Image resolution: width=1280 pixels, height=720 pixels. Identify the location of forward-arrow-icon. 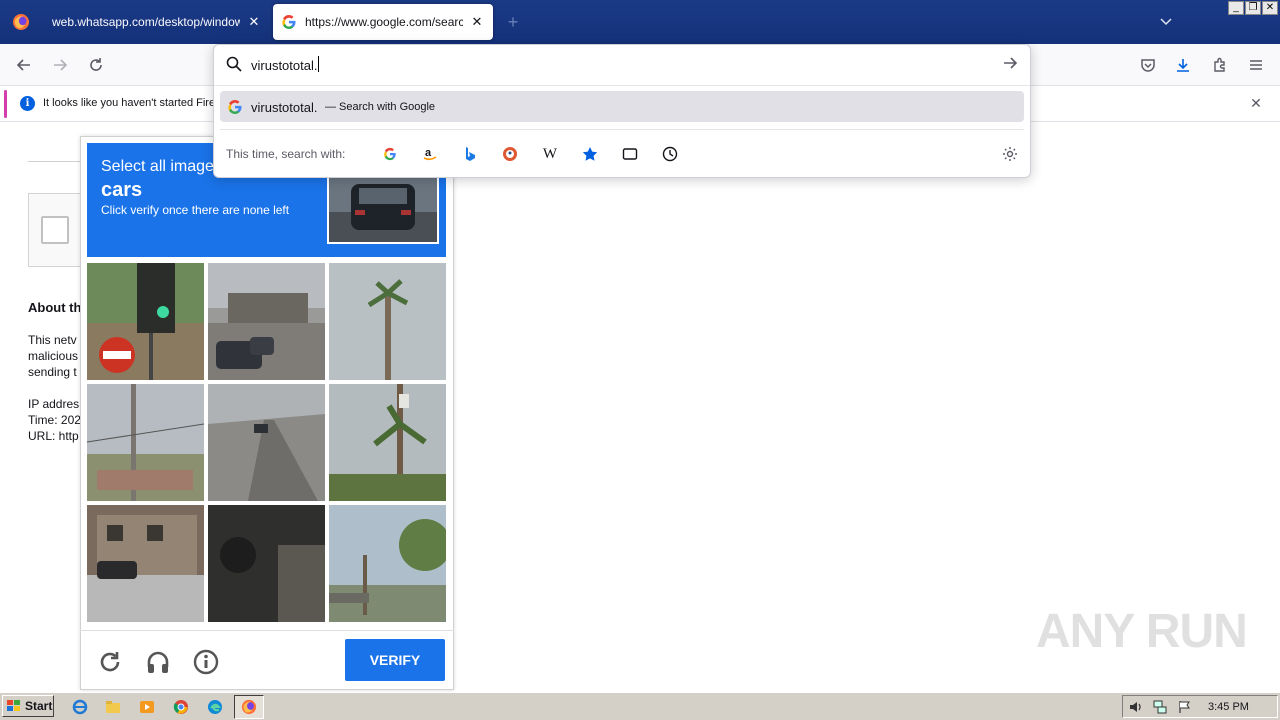
(60, 65).